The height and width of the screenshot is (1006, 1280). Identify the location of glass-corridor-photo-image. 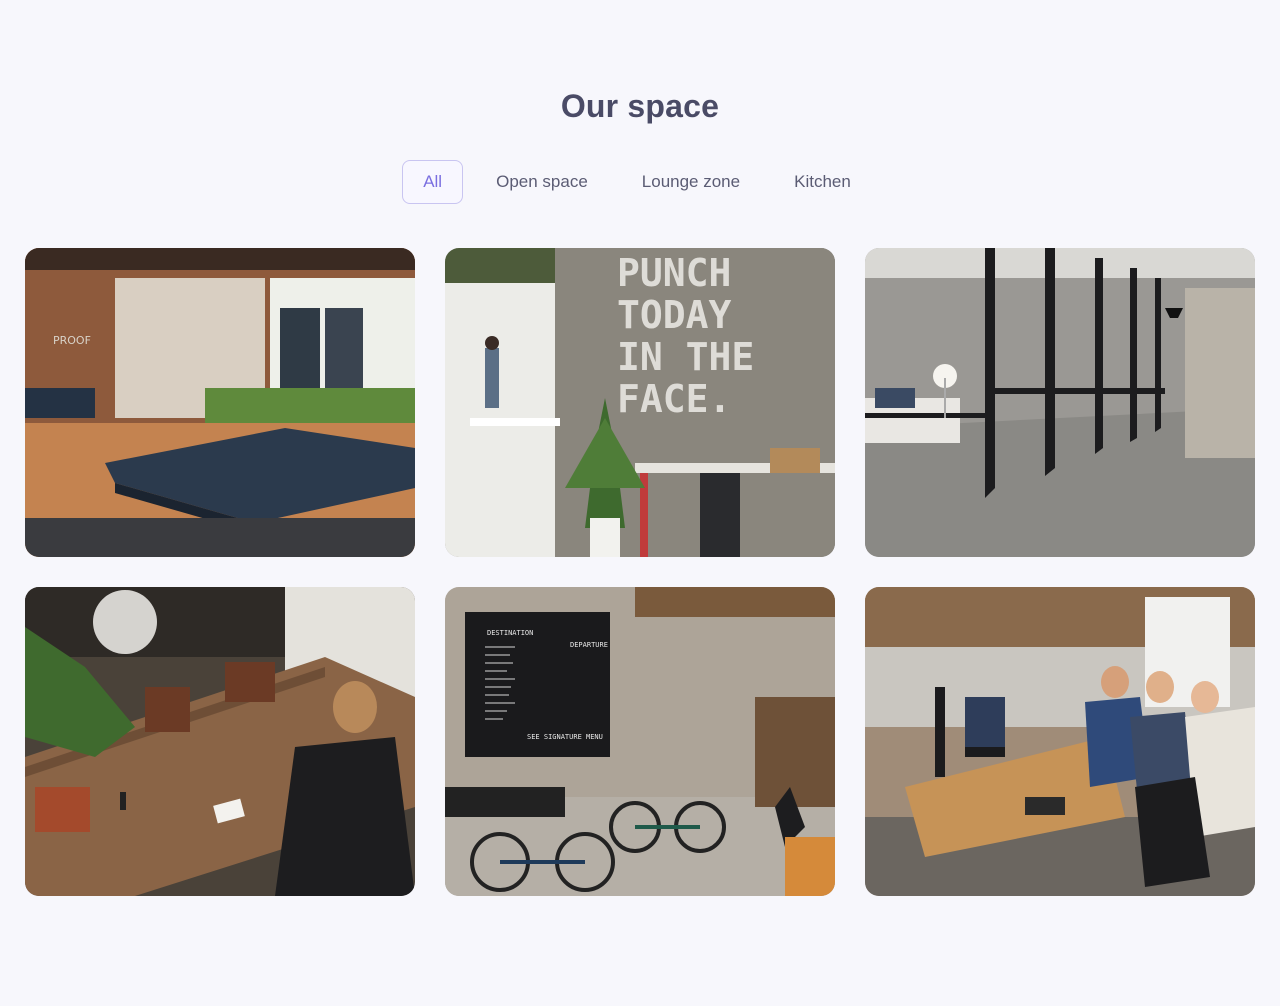
(1060, 402).